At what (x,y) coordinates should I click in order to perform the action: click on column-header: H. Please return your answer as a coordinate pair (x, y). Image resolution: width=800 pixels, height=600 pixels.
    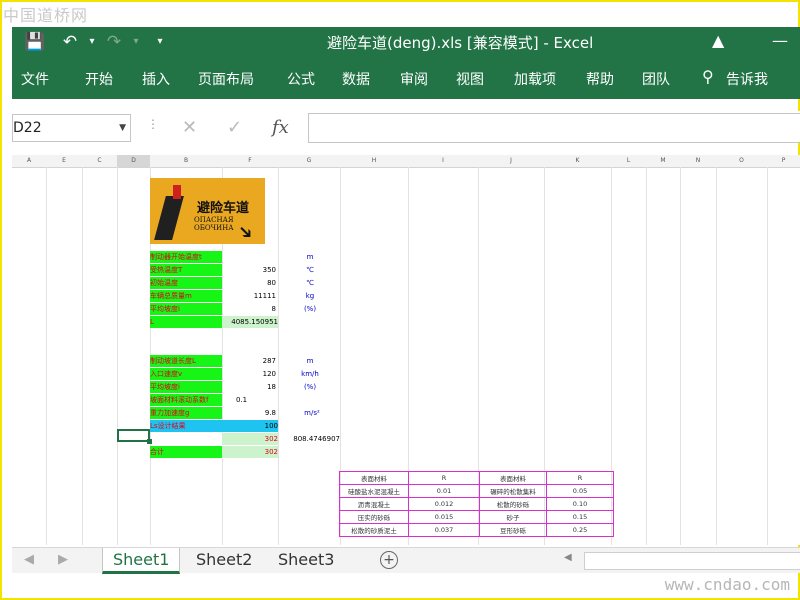
    Looking at the image, I should click on (374, 161).